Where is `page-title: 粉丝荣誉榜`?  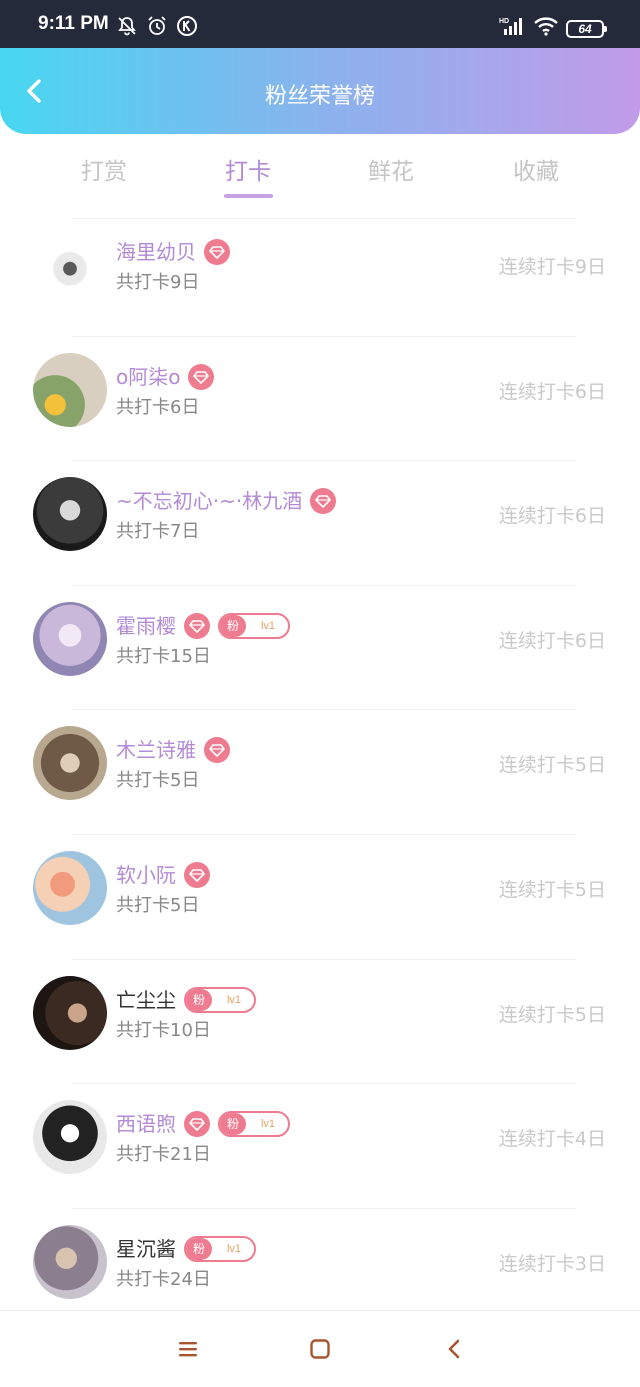
page-title: 粉丝荣誉榜 is located at coordinates (319, 96).